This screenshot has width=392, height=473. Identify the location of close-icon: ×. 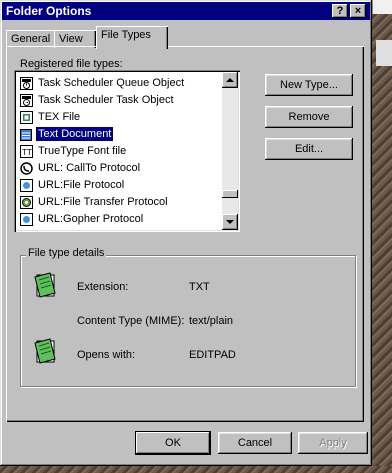
(358, 11).